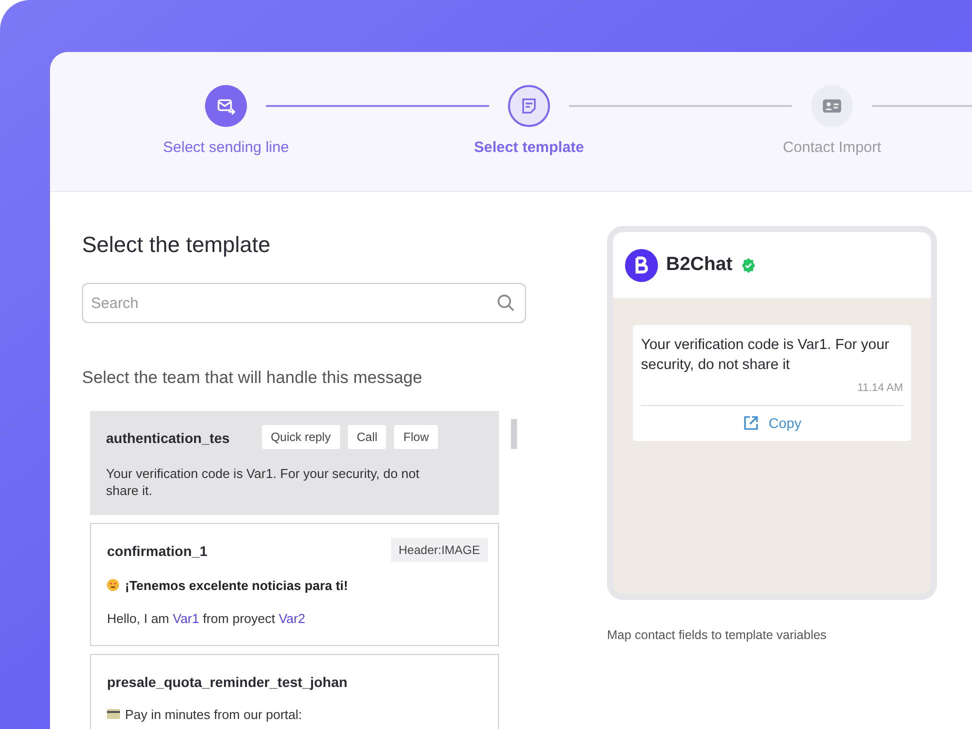 This screenshot has height=729, width=972. What do you see at coordinates (113, 585) in the screenshot?
I see `smiling-face-icon` at bounding box center [113, 585].